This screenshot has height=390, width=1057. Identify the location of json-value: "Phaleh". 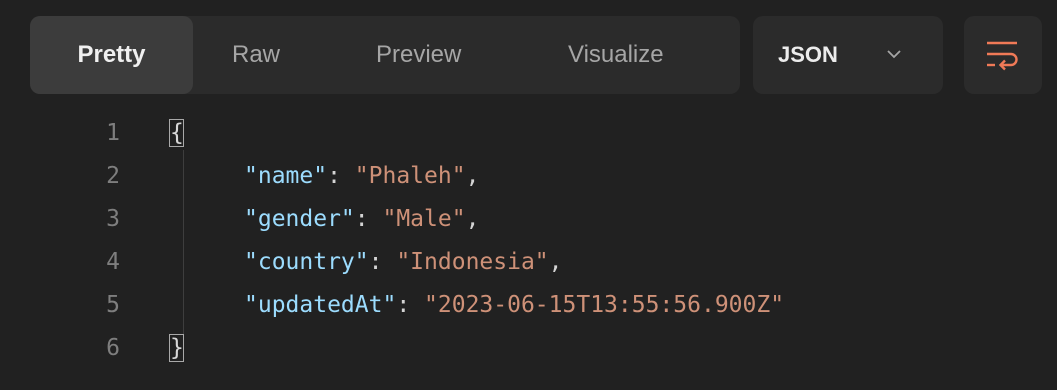
(410, 176).